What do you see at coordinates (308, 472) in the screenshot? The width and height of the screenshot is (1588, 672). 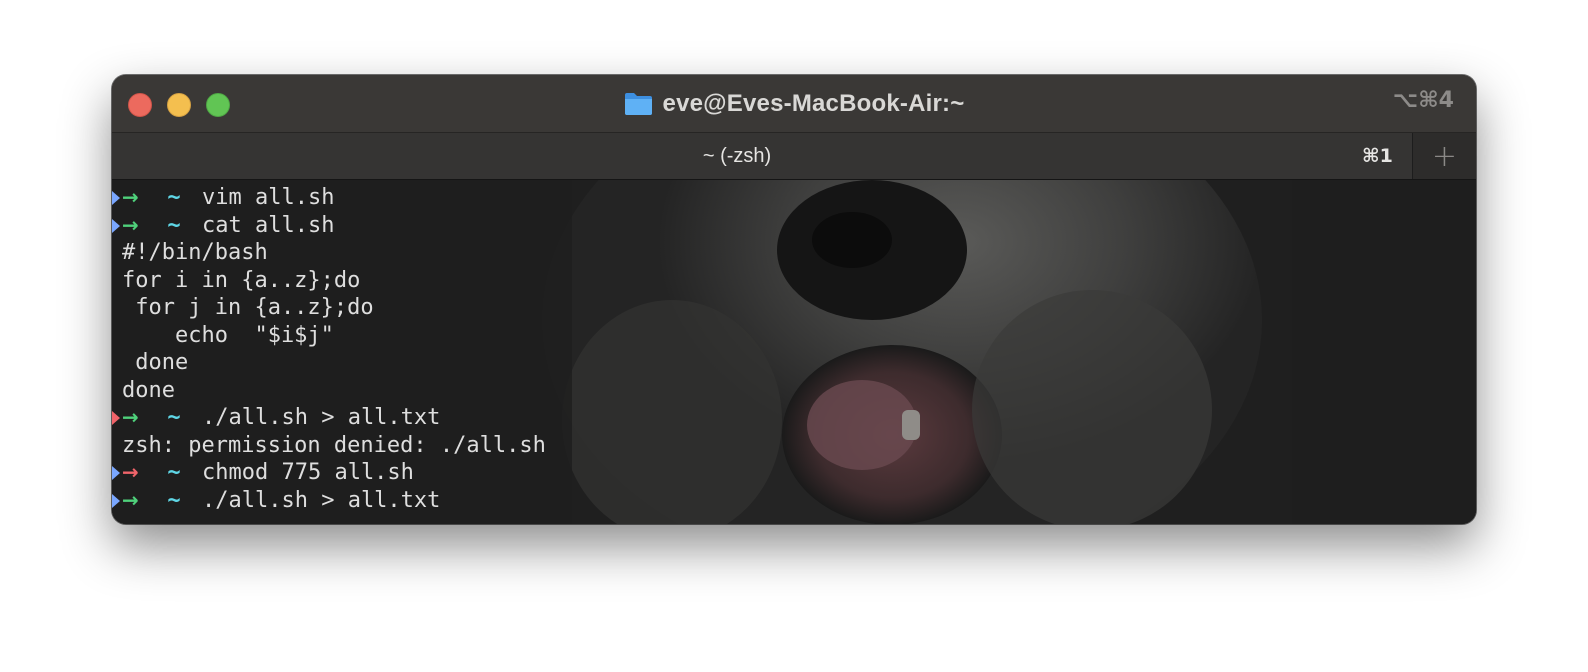 I see `command-text: chmod 775 all.sh` at bounding box center [308, 472].